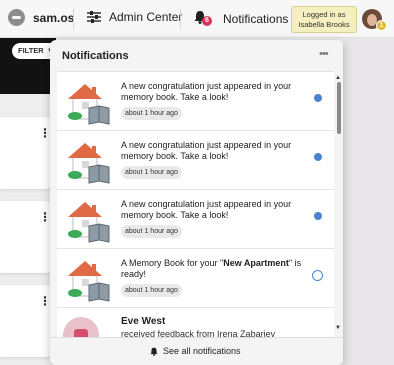 This screenshot has height=365, width=394. What do you see at coordinates (95, 56) in the screenshot?
I see `panel-title: Notifications` at bounding box center [95, 56].